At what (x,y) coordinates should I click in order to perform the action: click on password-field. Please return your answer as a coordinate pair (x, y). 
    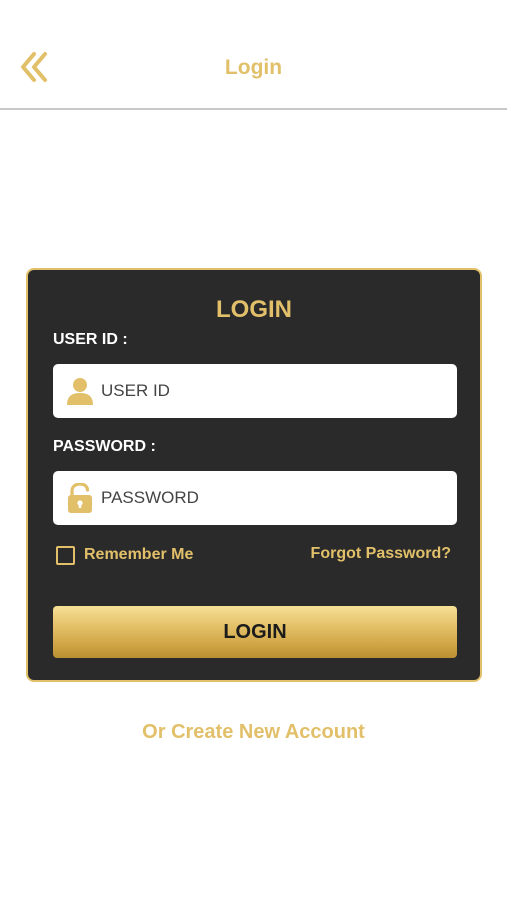
    Looking at the image, I should click on (255, 498).